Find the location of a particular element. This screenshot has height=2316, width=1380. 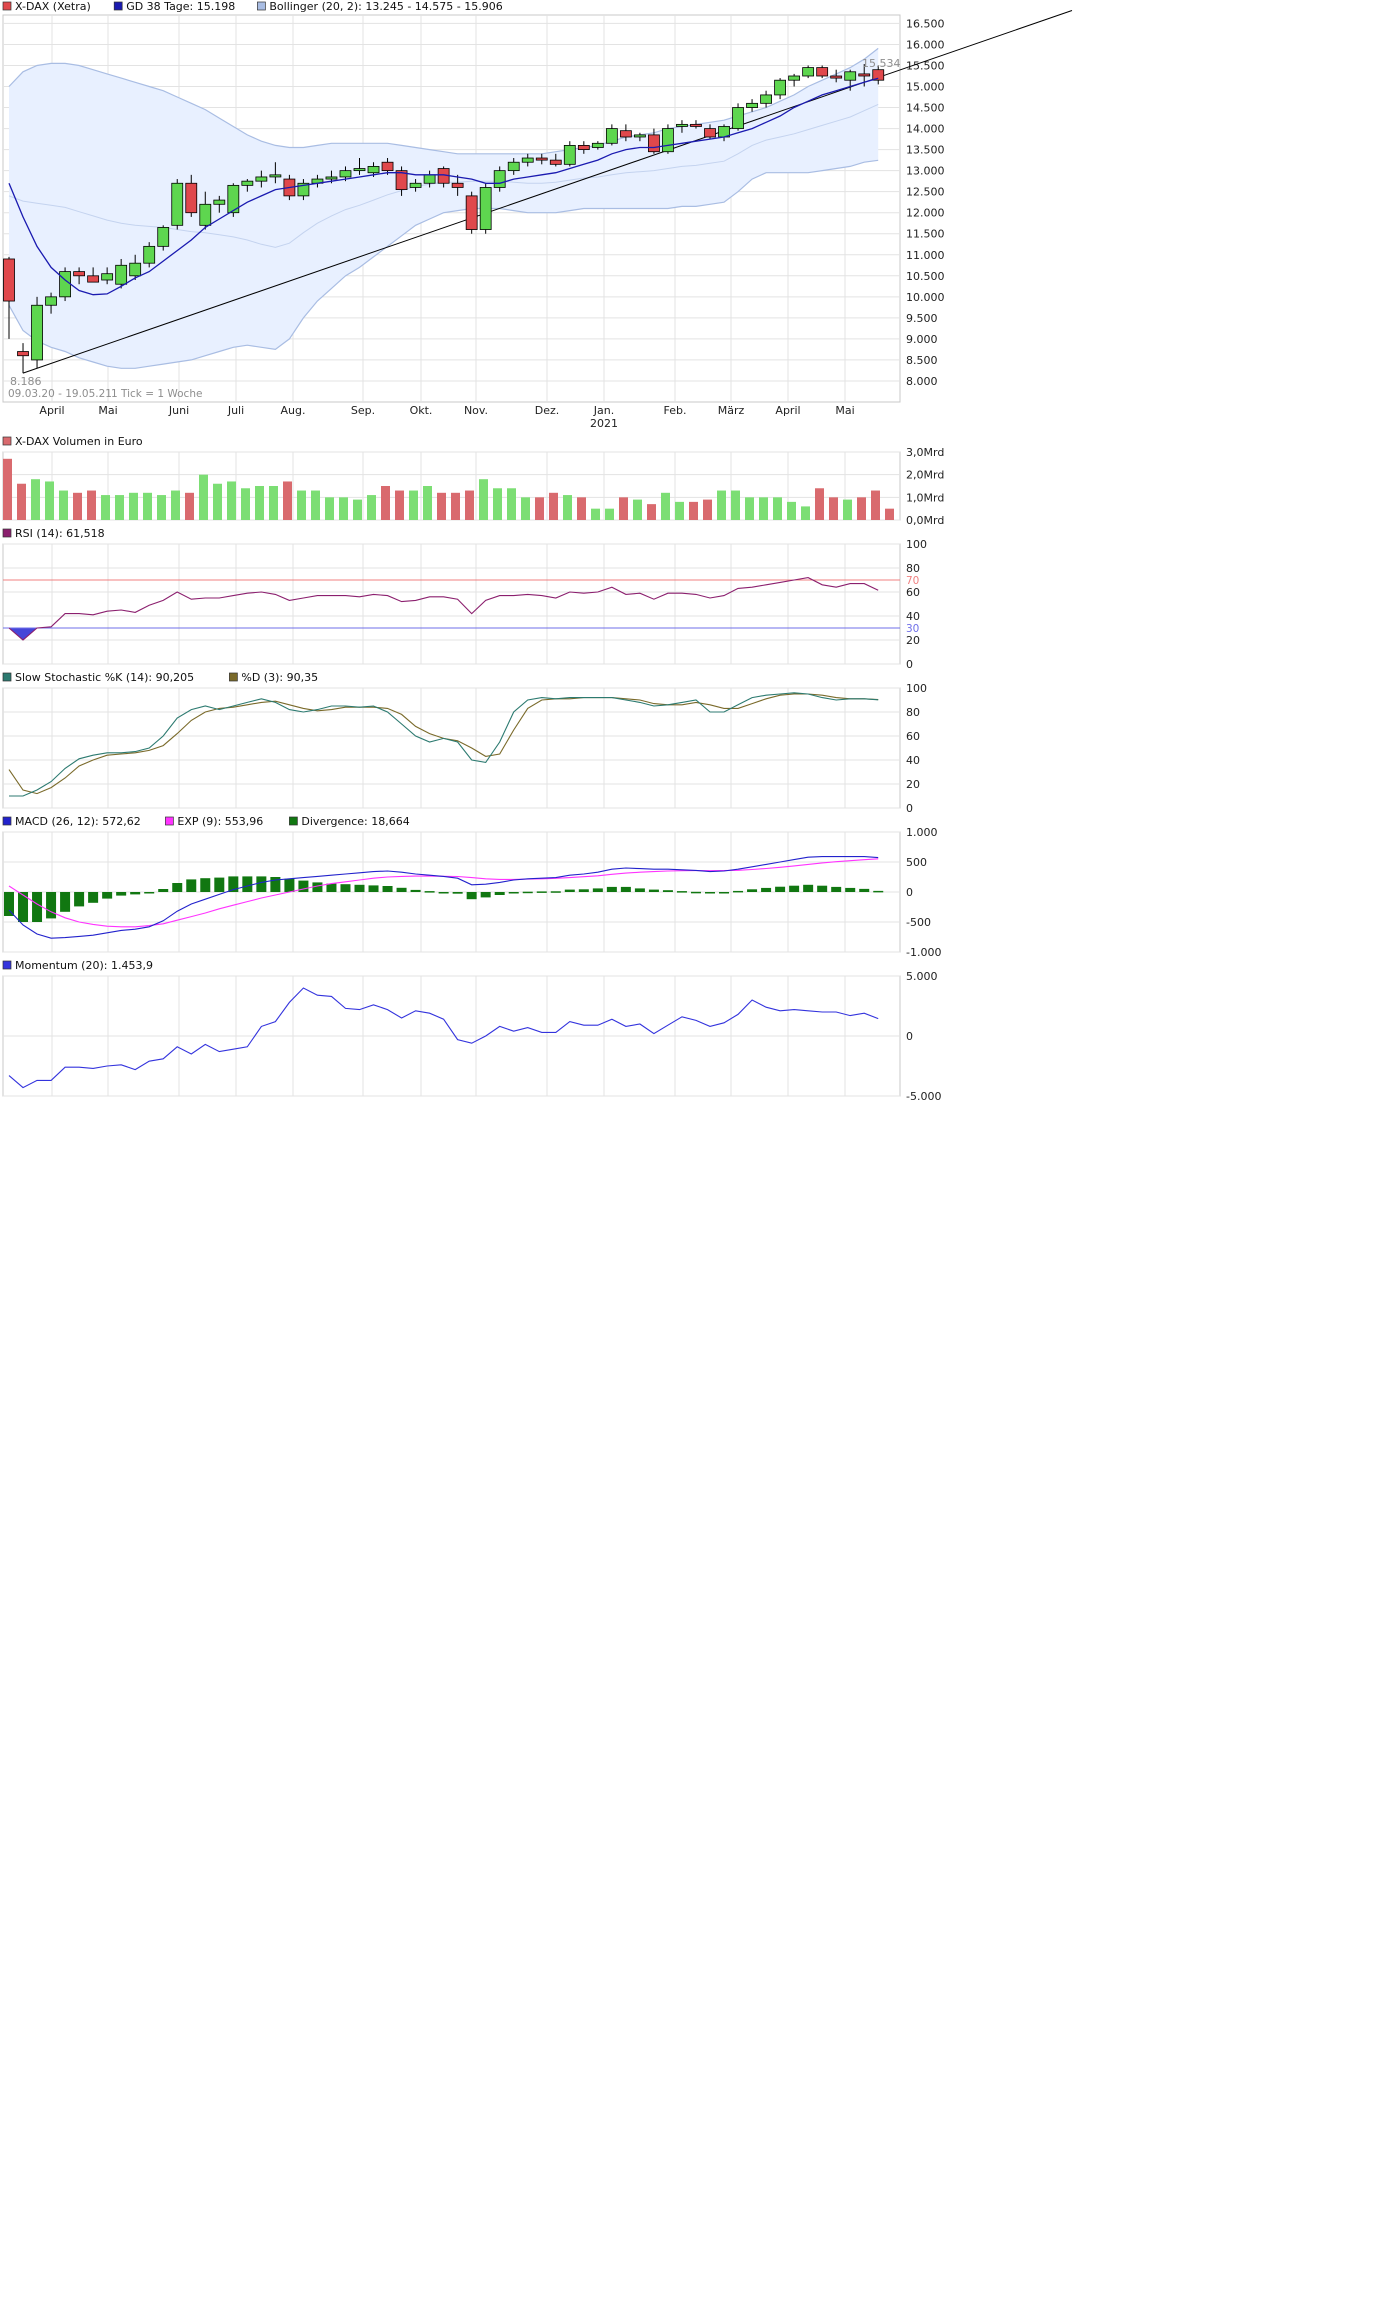

stoch-y-tick-label: 60 is located at coordinates (913, 736).